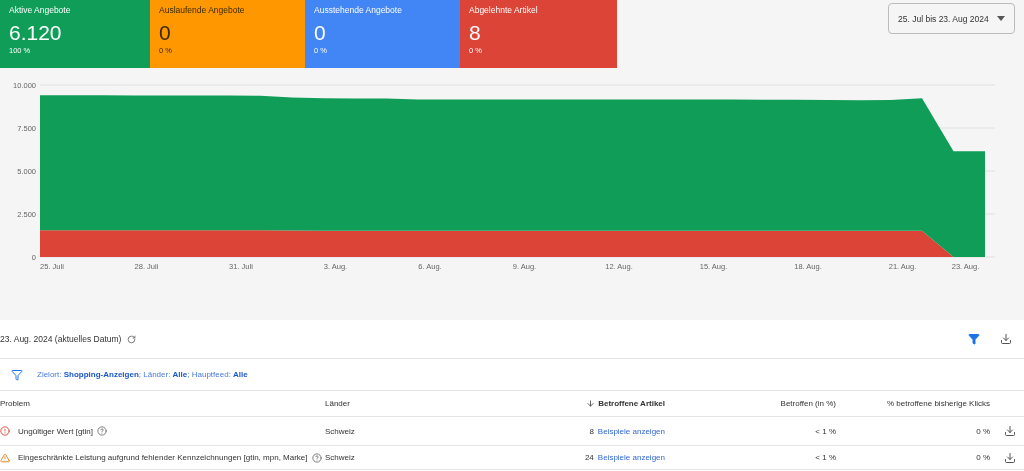 This screenshot has width=1024, height=471. What do you see at coordinates (5, 457) in the screenshot?
I see `warning-icon` at bounding box center [5, 457].